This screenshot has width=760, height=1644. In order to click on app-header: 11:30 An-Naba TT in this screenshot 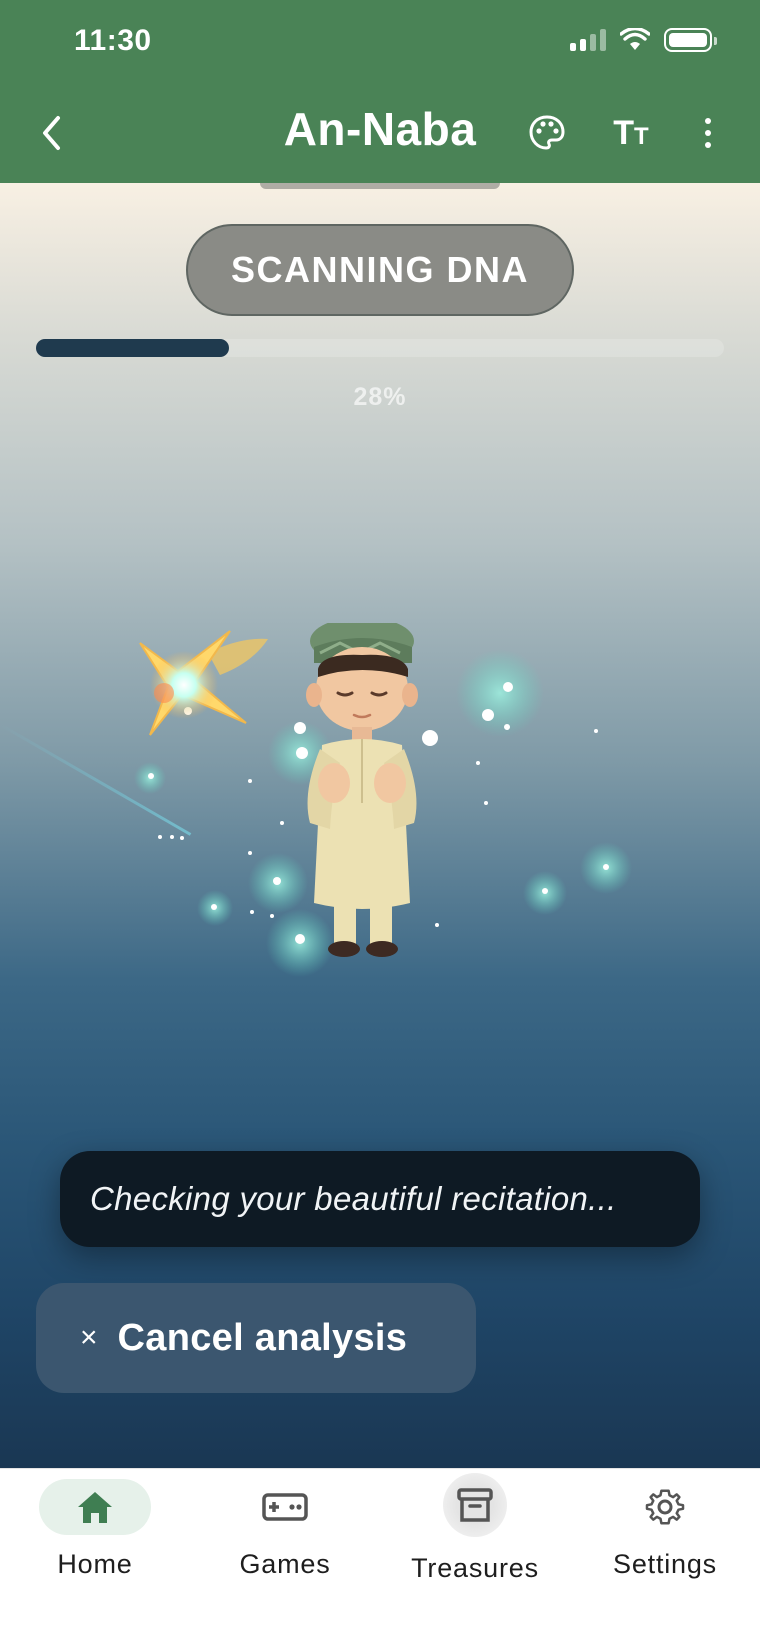, I will do `click(380, 91)`.